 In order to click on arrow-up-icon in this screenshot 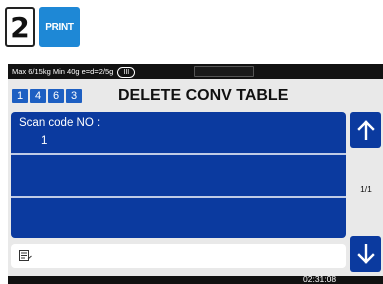, I will do `click(365, 130)`.